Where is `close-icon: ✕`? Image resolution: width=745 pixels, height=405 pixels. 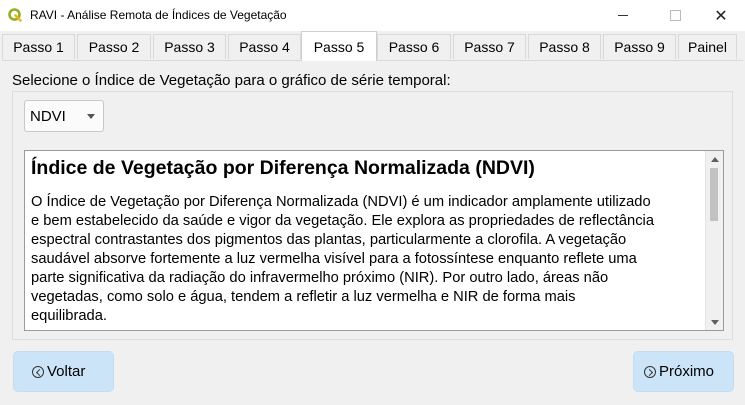 close-icon: ✕ is located at coordinates (721, 15).